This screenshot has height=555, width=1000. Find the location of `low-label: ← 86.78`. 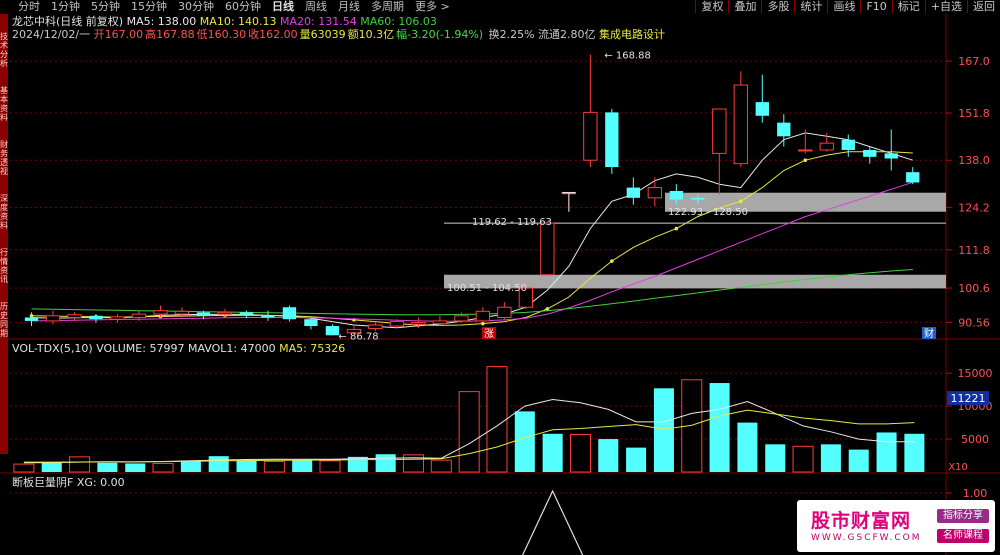

low-label: ← 86.78 is located at coordinates (358, 336).